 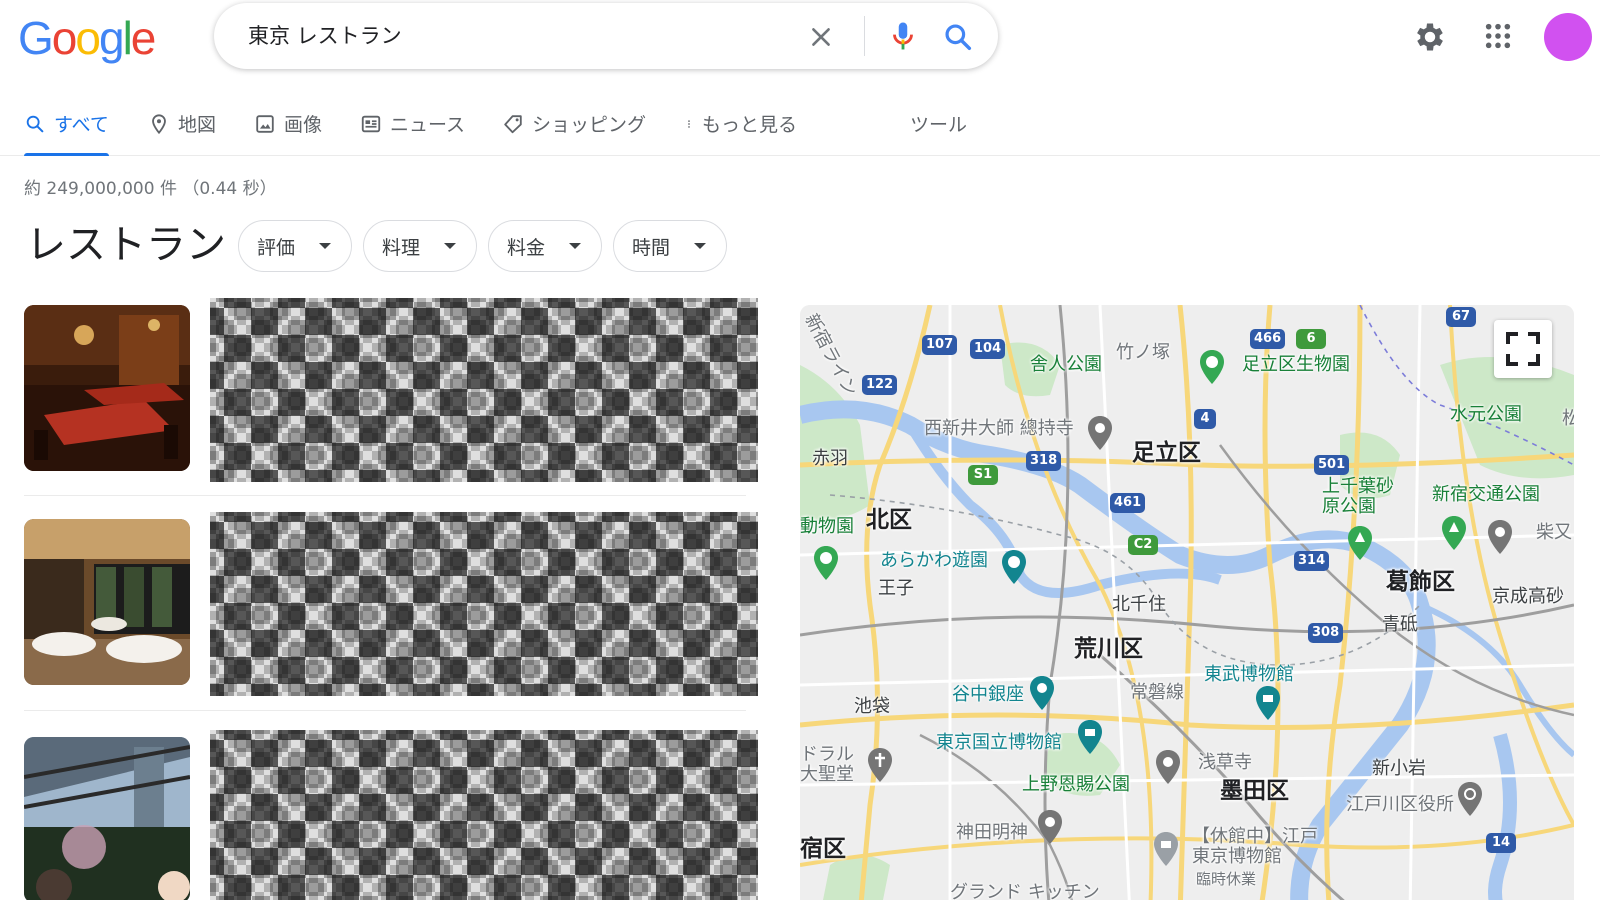 What do you see at coordinates (1568, 418) in the screenshot?
I see `map-place-label: 松` at bounding box center [1568, 418].